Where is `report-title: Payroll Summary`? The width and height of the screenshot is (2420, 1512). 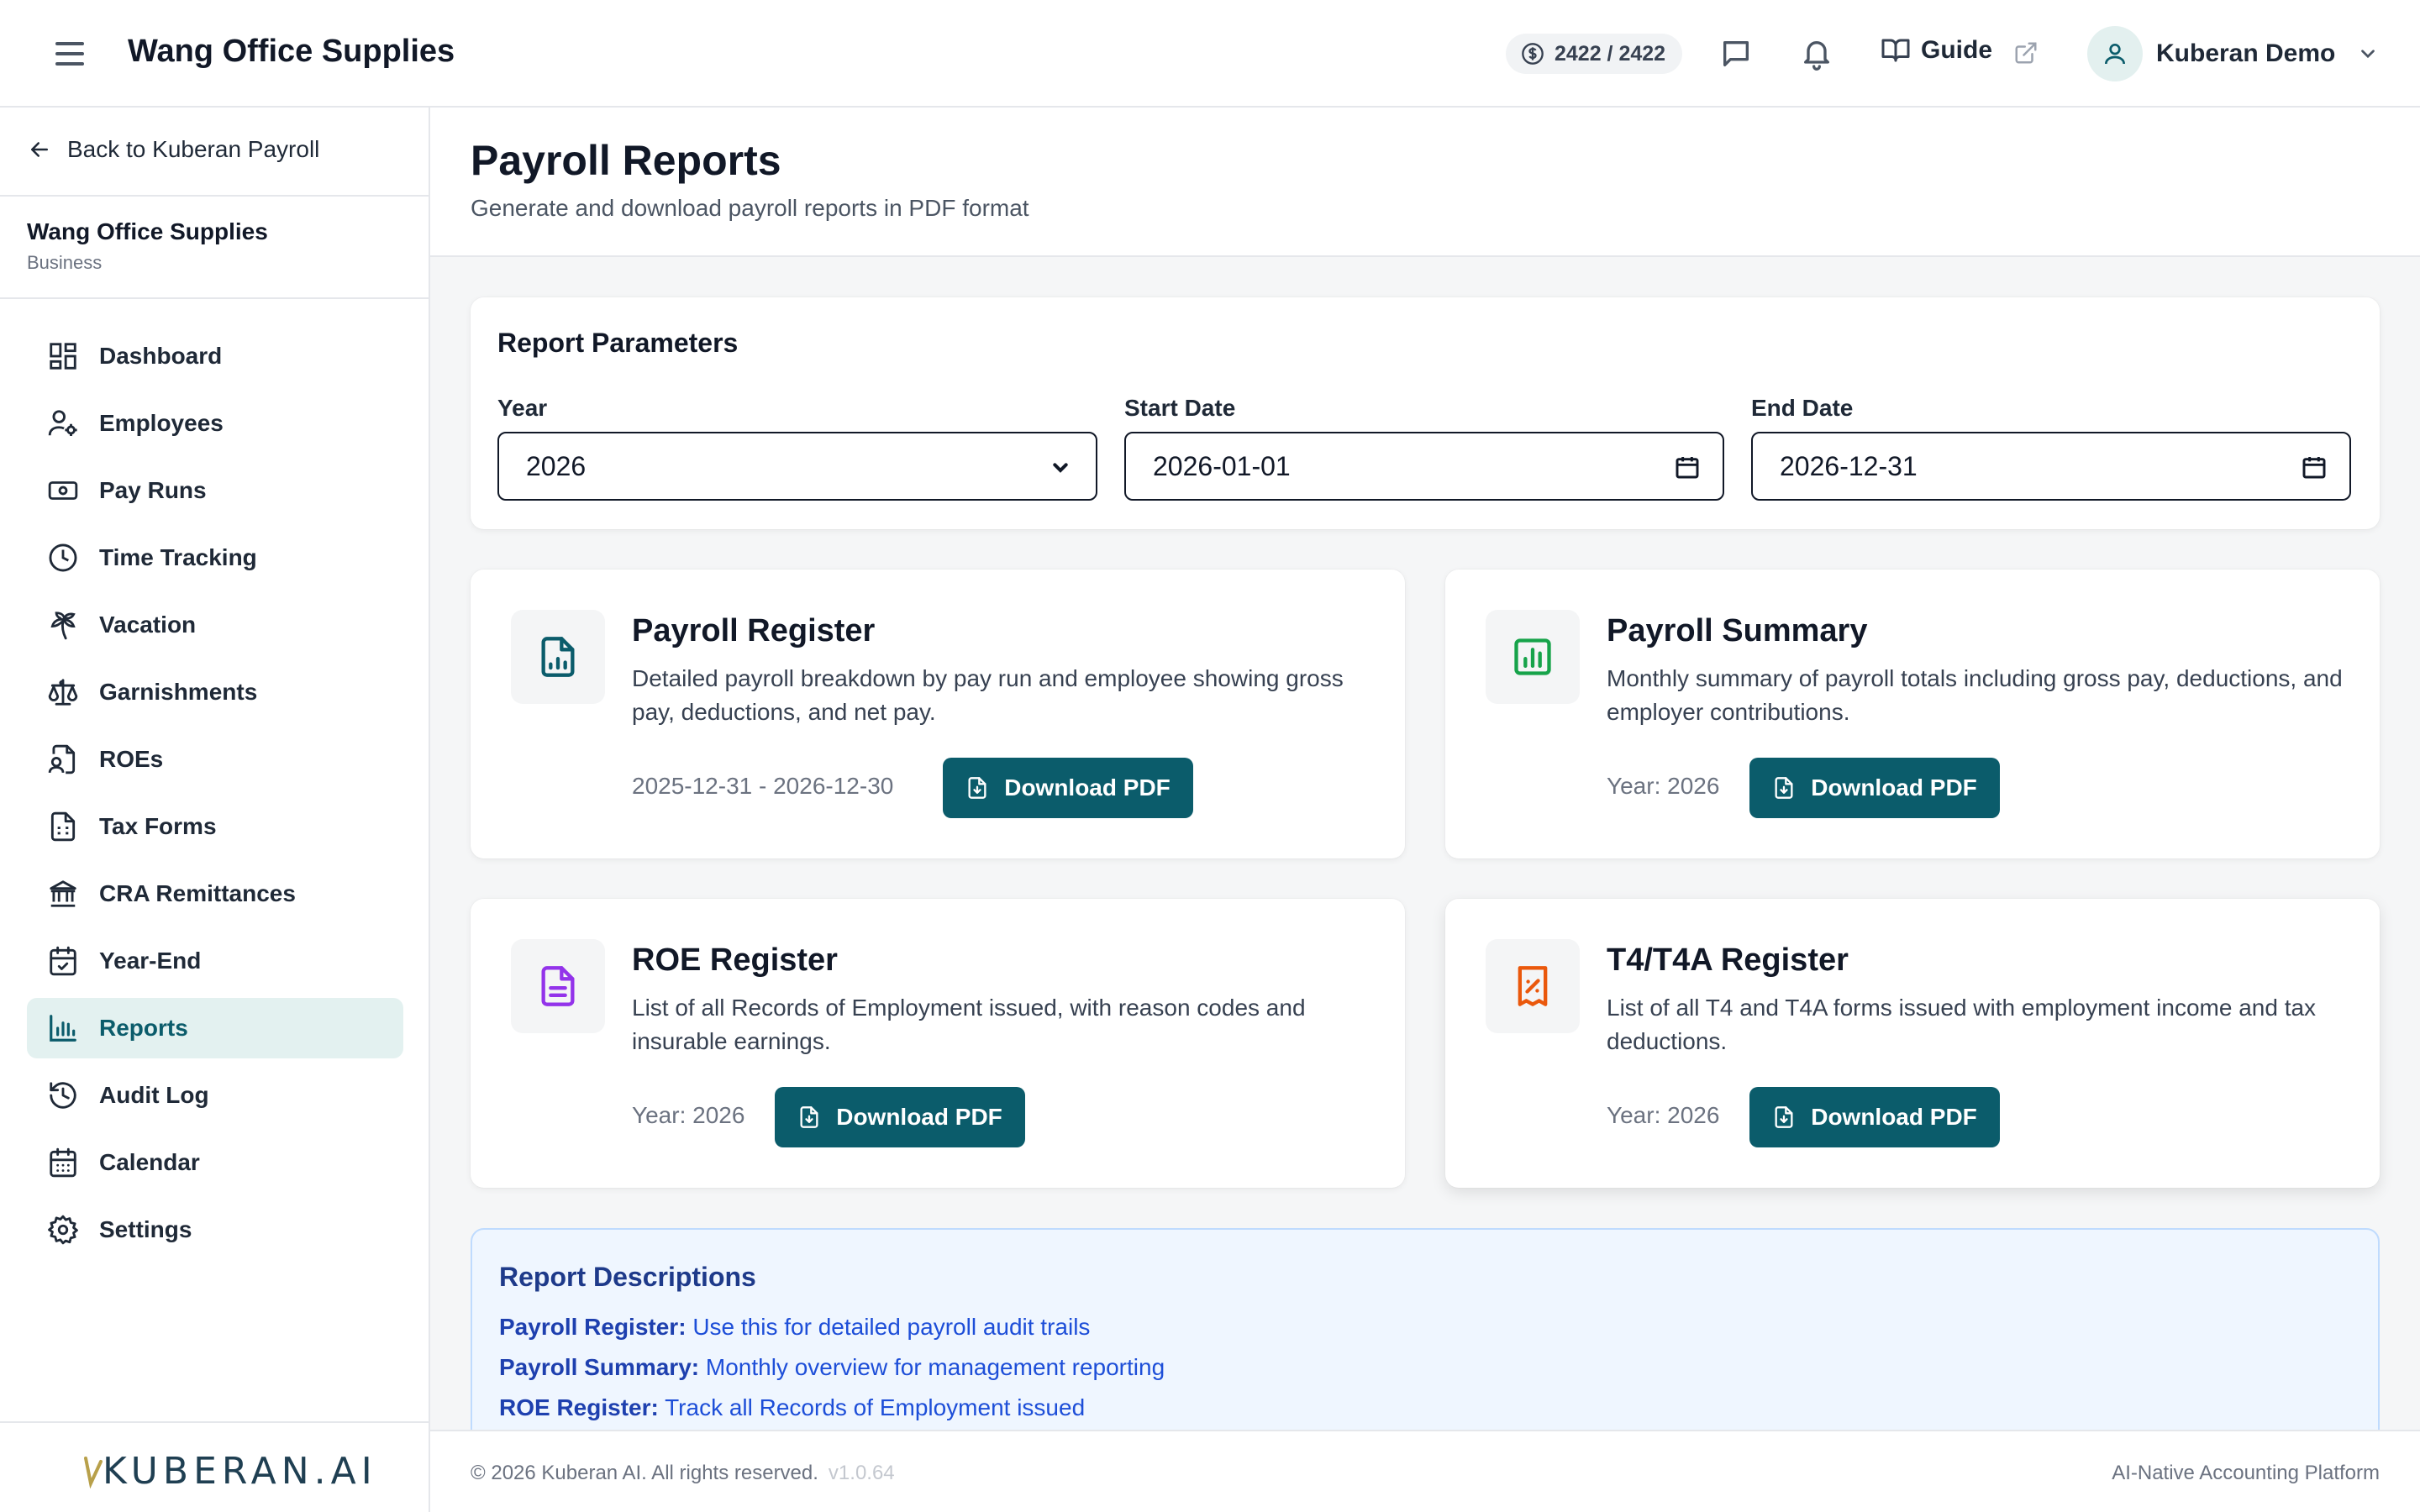
report-title: Payroll Summary is located at coordinates (1738, 630).